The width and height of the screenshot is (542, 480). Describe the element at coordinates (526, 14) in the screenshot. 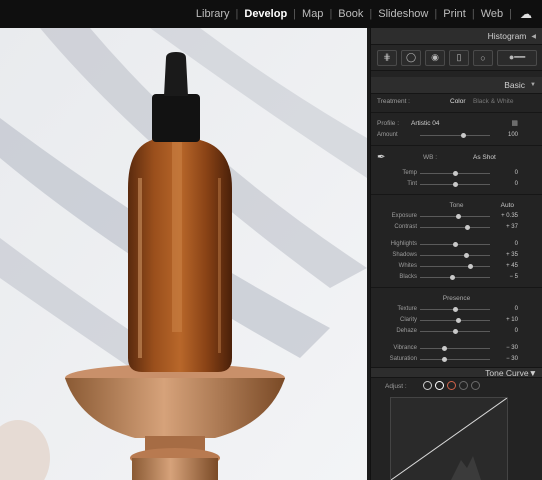

I see `cloud-sync-icon: ☁` at that location.